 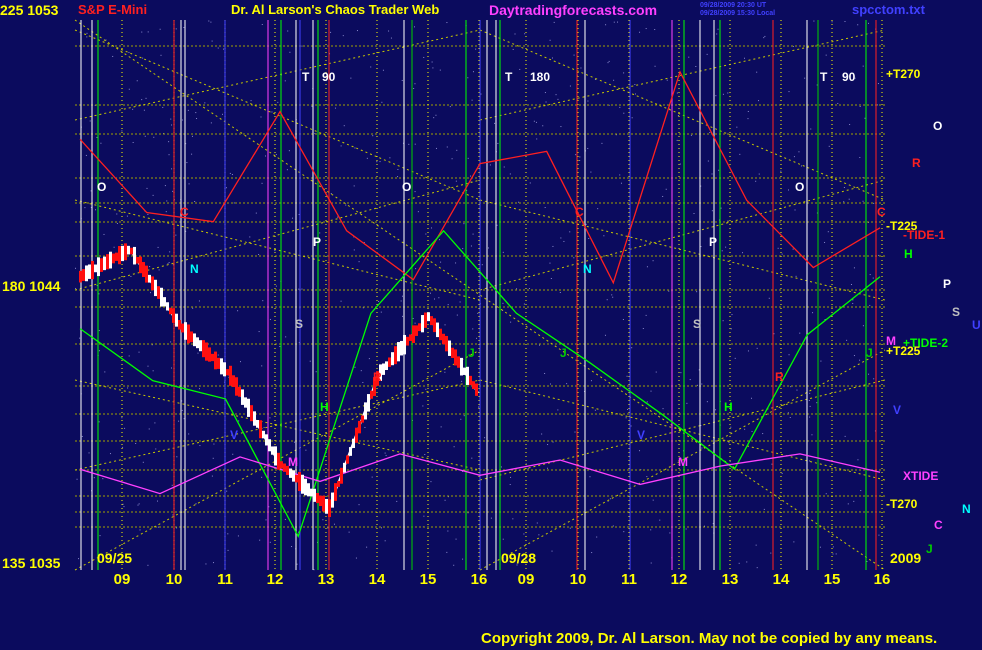 I want to click on legend-label: O, so click(x=938, y=126).